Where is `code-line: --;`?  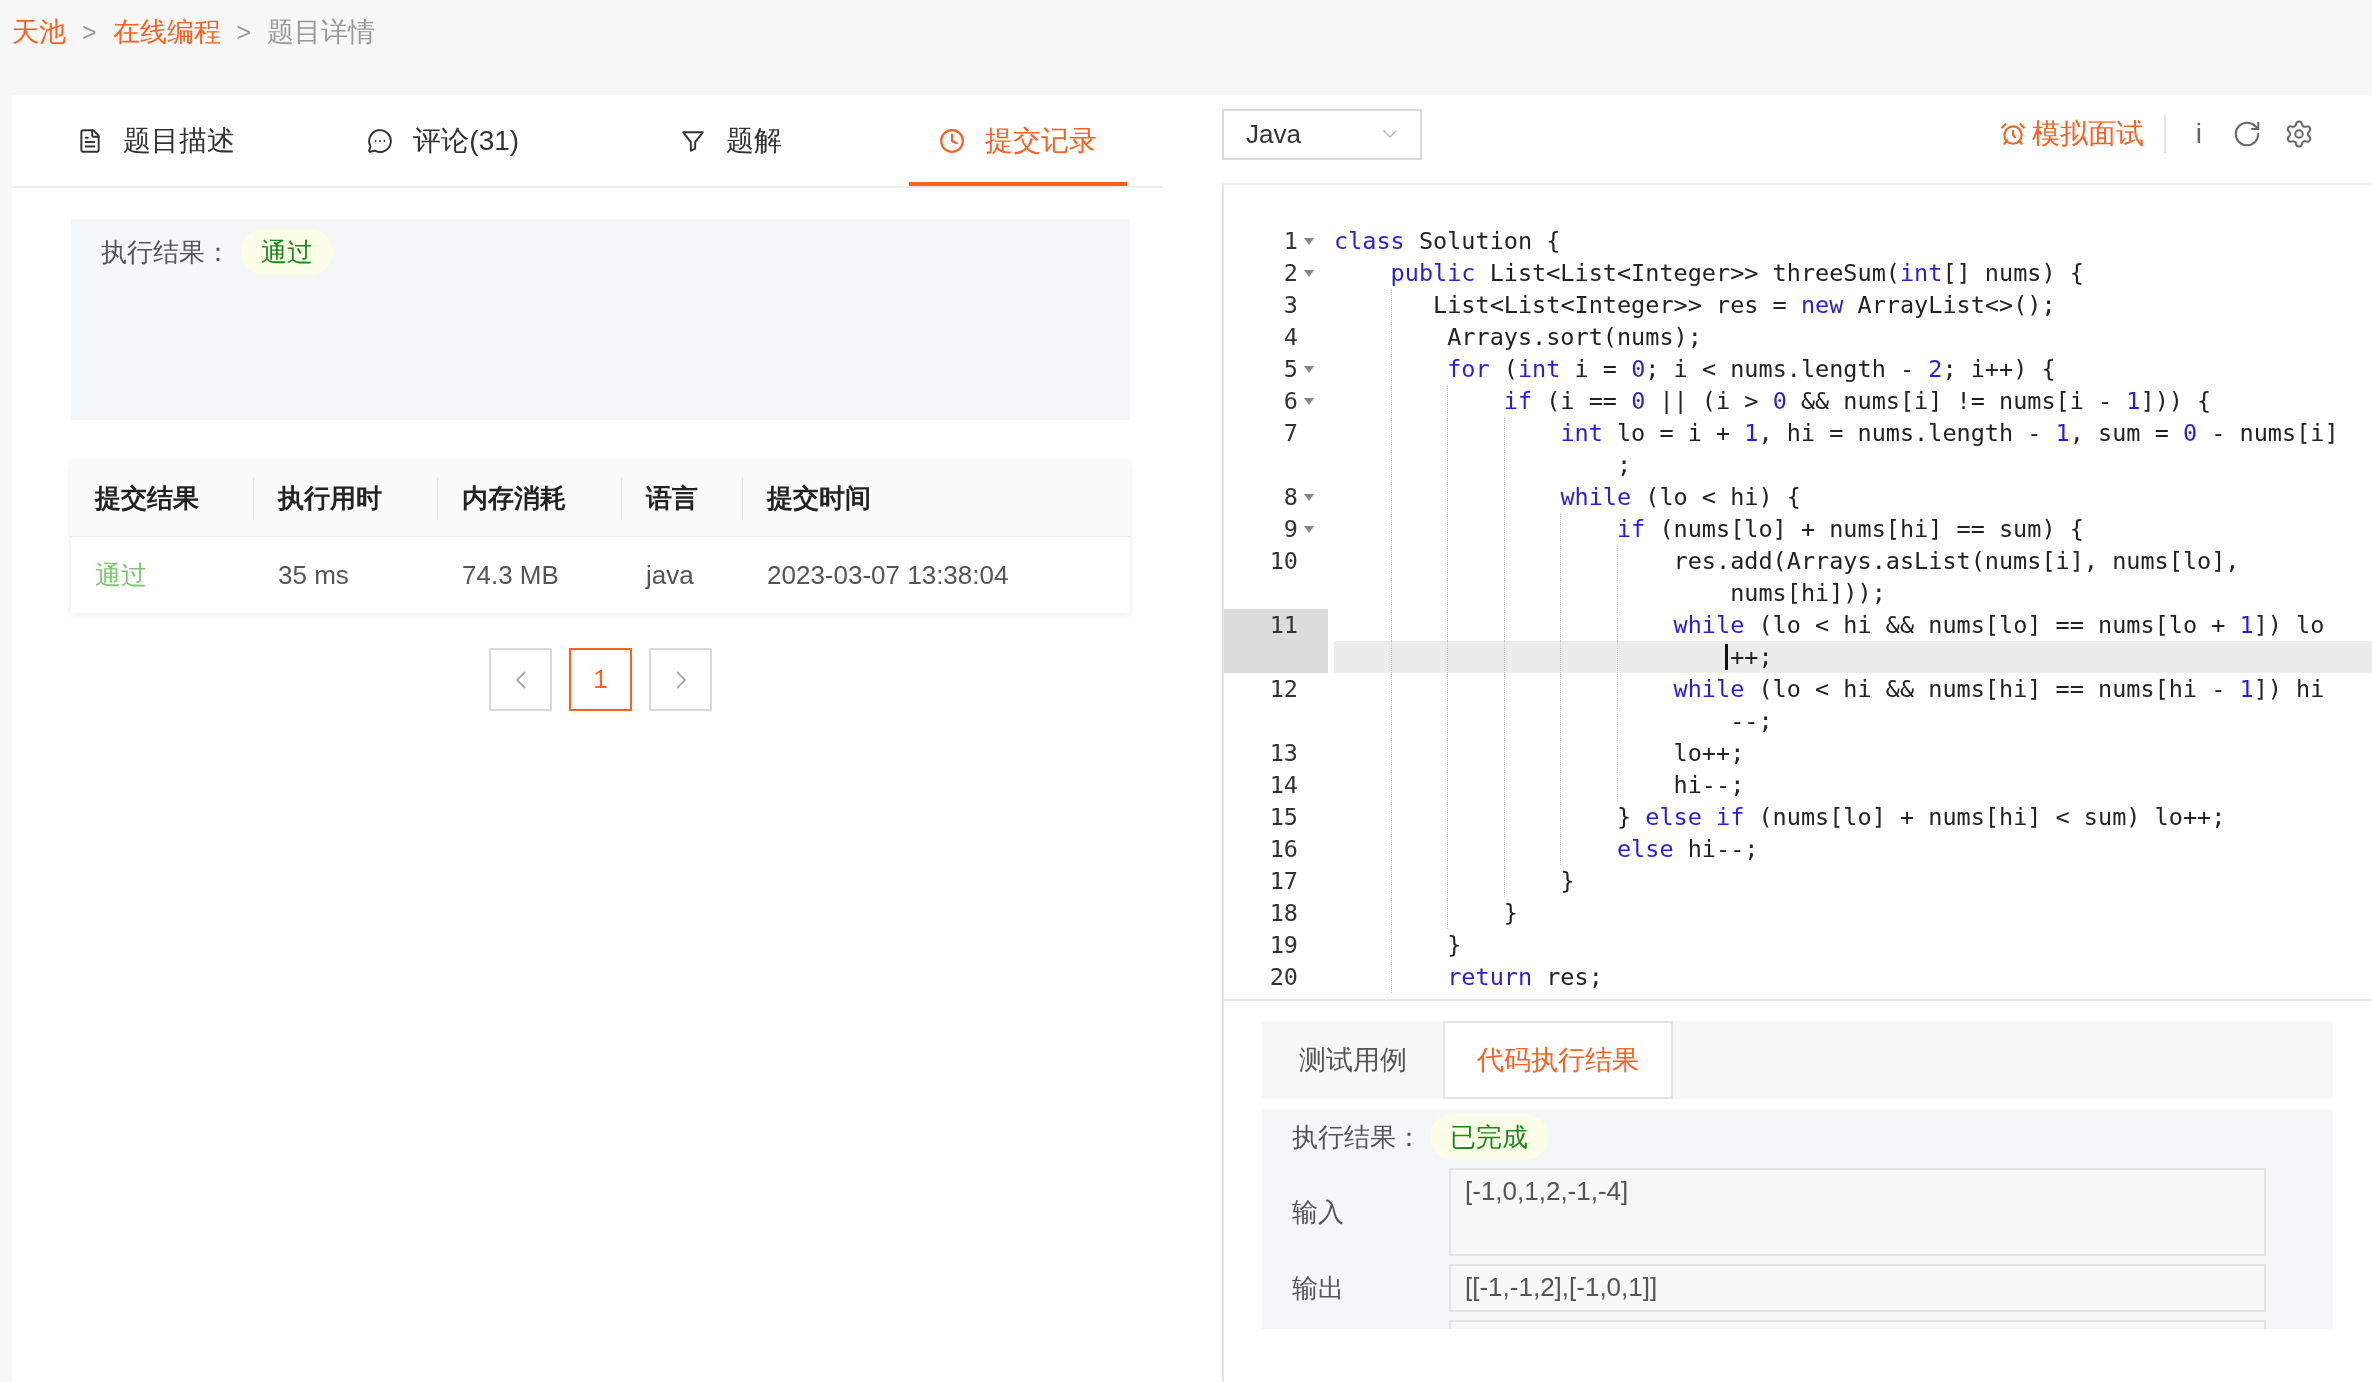
code-line: --; is located at coordinates (1751, 721).